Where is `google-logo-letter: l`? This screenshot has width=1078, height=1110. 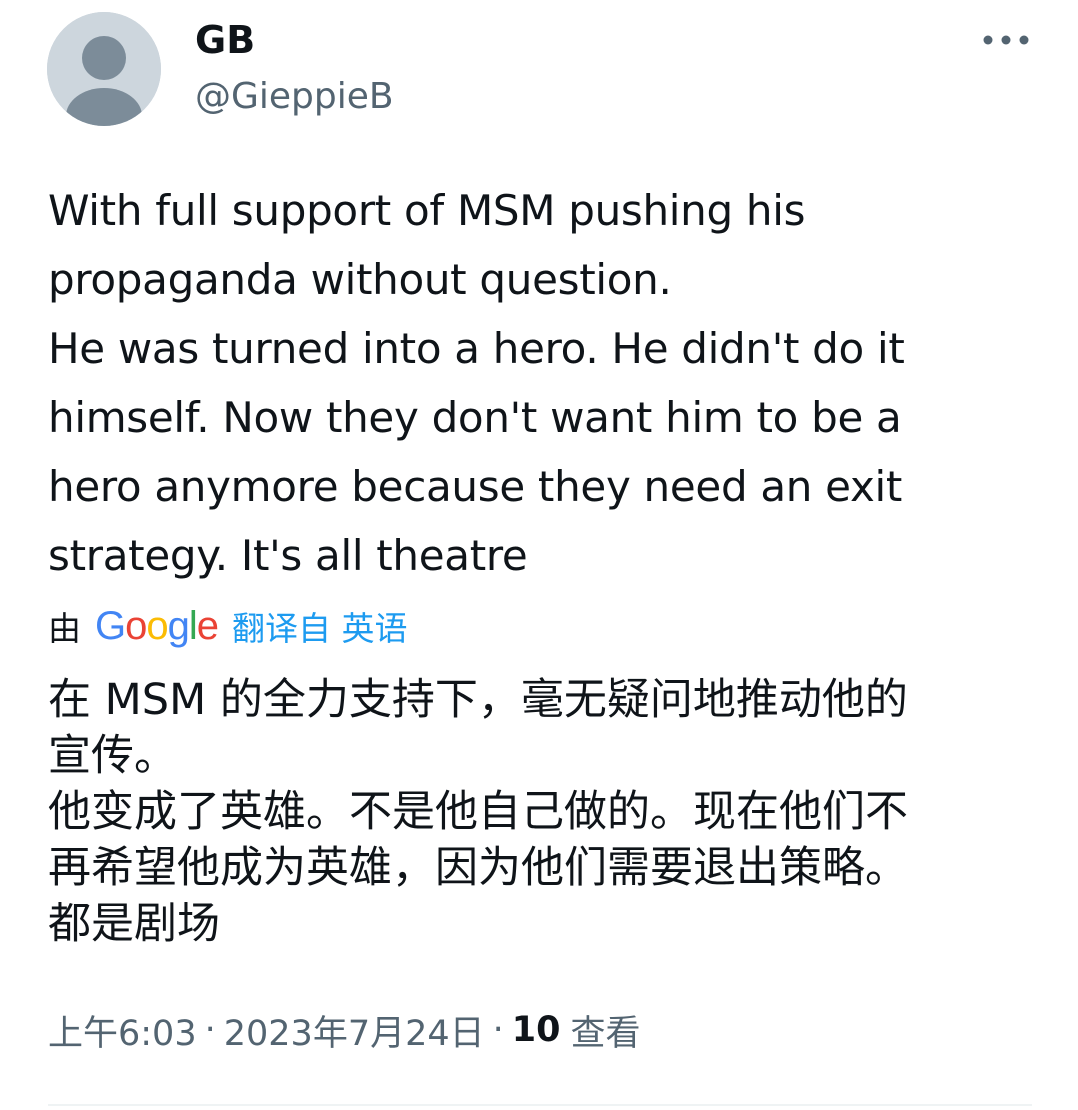 google-logo-letter: l is located at coordinates (193, 626).